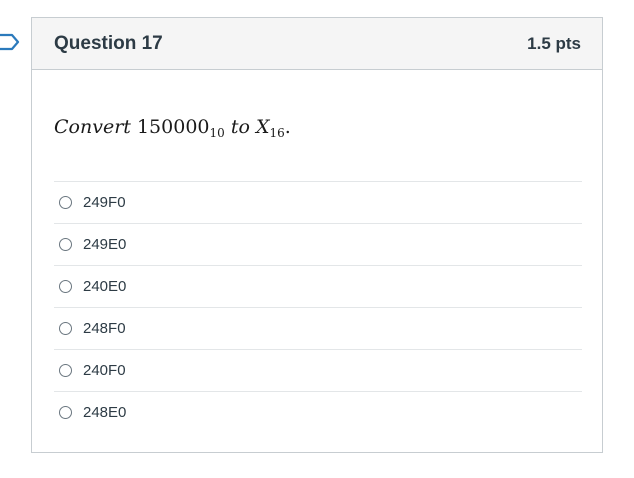 The width and height of the screenshot is (634, 478). I want to click on flag-question-icon, so click(10, 42).